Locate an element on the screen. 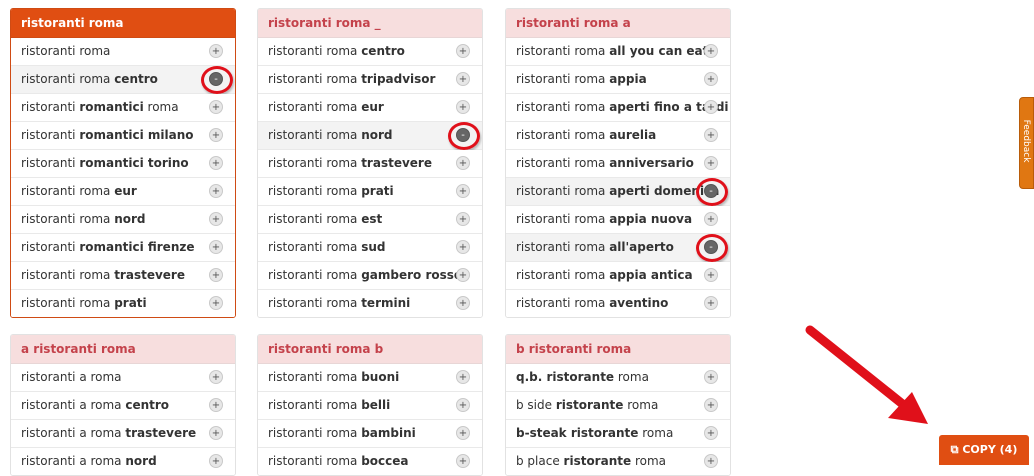 Image resolution: width=1034 pixels, height=476 pixels. keyword-row: ristoranti roma centro - is located at coordinates (123, 80).